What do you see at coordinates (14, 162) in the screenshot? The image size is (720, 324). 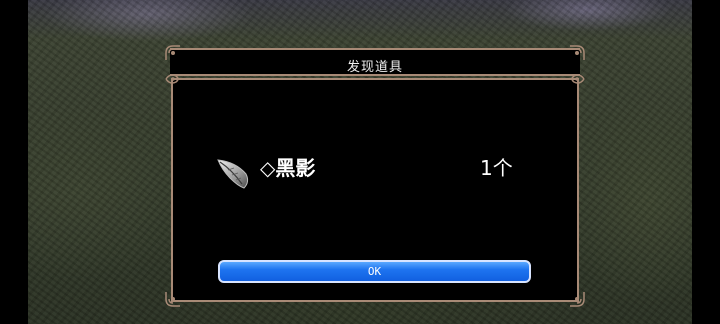 I see `letterbox-left` at bounding box center [14, 162].